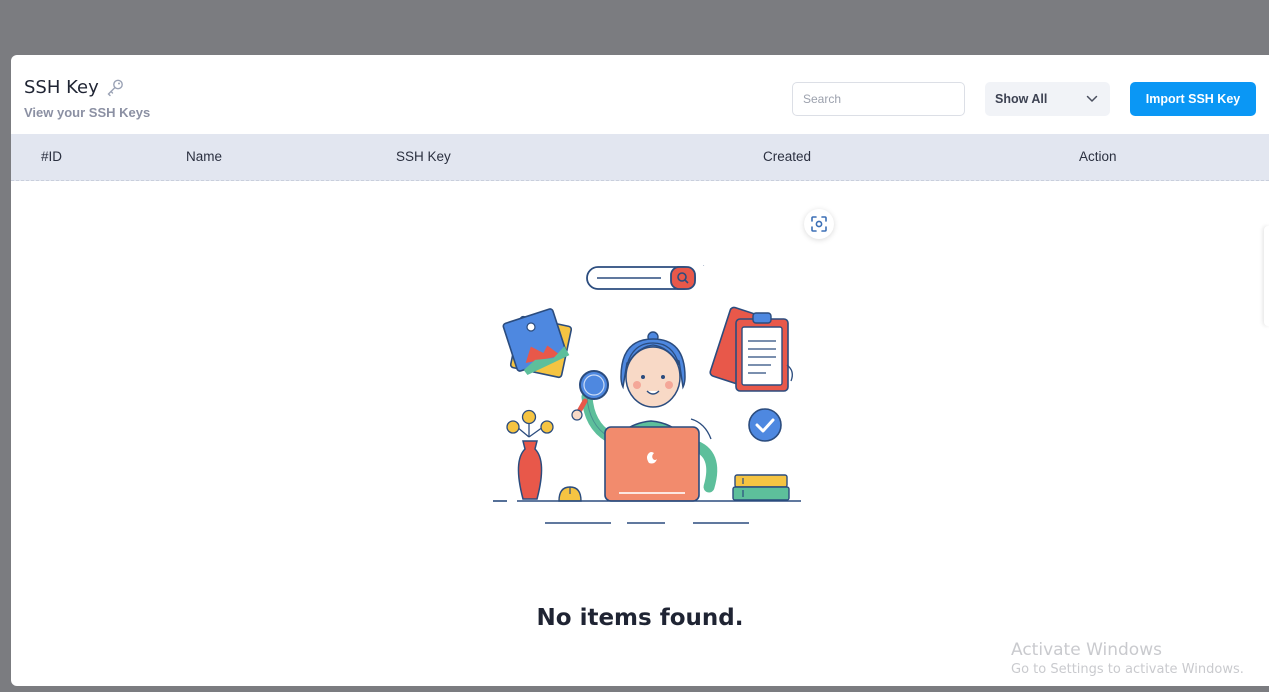 The height and width of the screenshot is (692, 1269). What do you see at coordinates (640, 157) in the screenshot?
I see `table-header: #ID Name SSH Key Created Action` at bounding box center [640, 157].